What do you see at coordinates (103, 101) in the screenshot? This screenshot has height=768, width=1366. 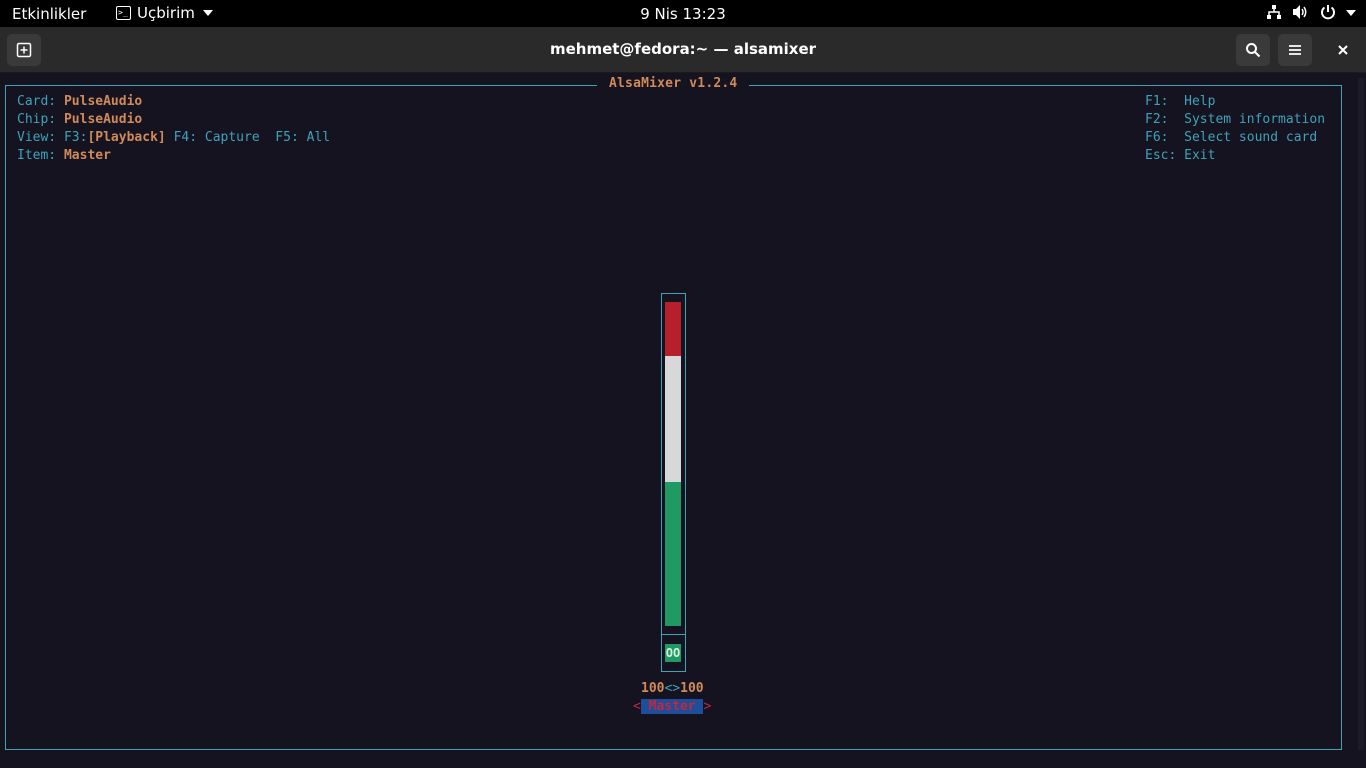 I see `card-value: PulseAudio` at bounding box center [103, 101].